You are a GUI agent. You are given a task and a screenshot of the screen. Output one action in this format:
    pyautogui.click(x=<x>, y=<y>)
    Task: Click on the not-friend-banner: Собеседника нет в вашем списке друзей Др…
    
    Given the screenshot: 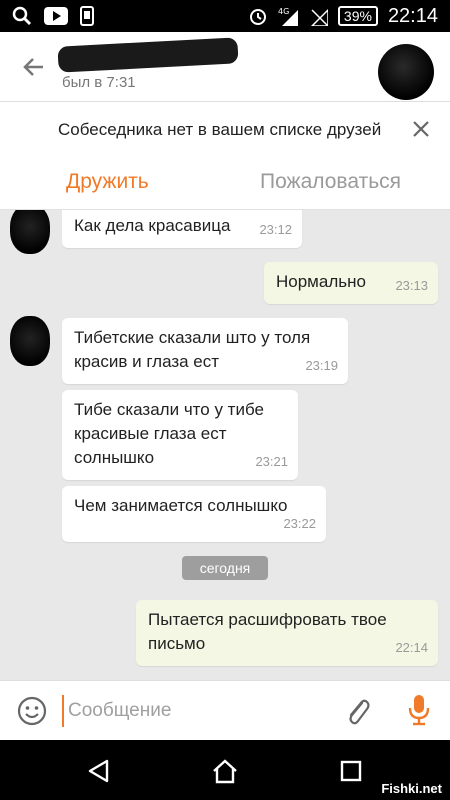 What is the action you would take?
    pyautogui.click(x=225, y=156)
    